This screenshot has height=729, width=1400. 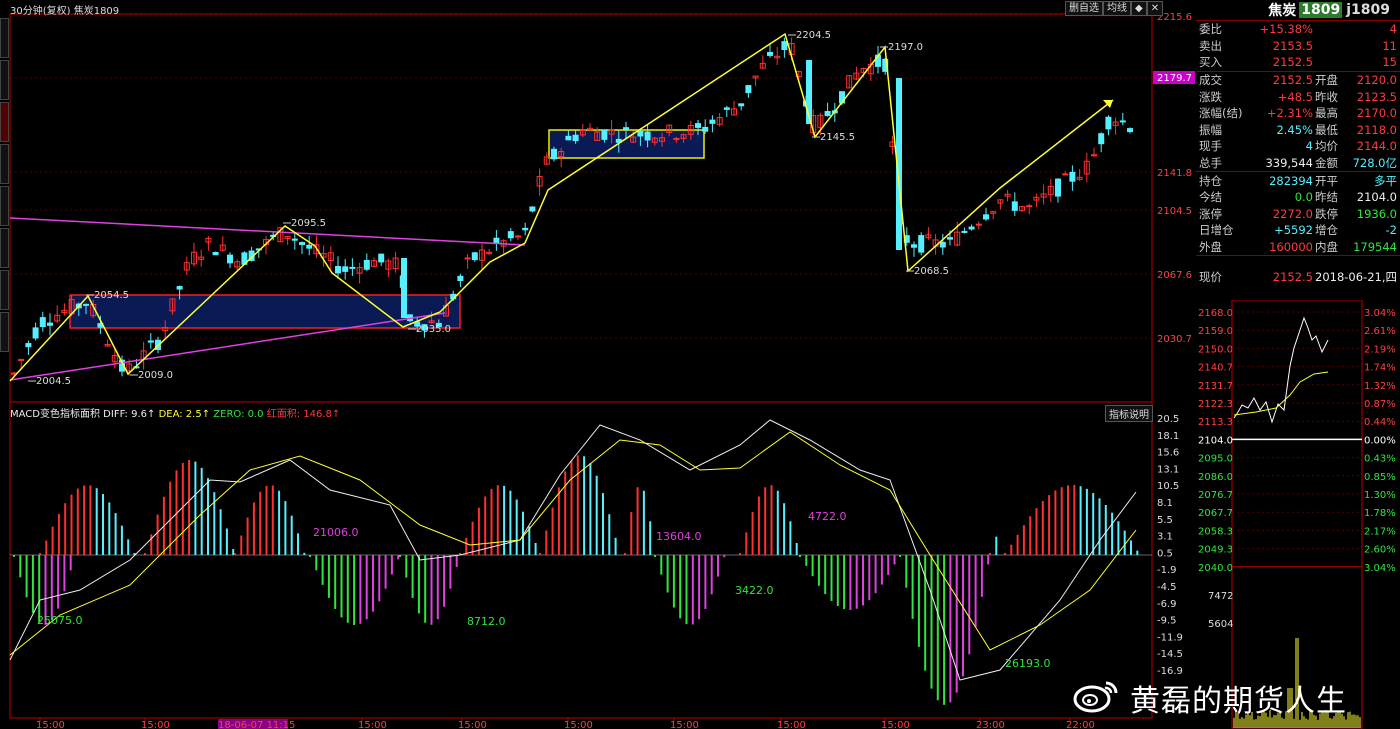 What do you see at coordinates (1215, 230) in the screenshot?
I see `quote-label: 日增仓` at bounding box center [1215, 230].